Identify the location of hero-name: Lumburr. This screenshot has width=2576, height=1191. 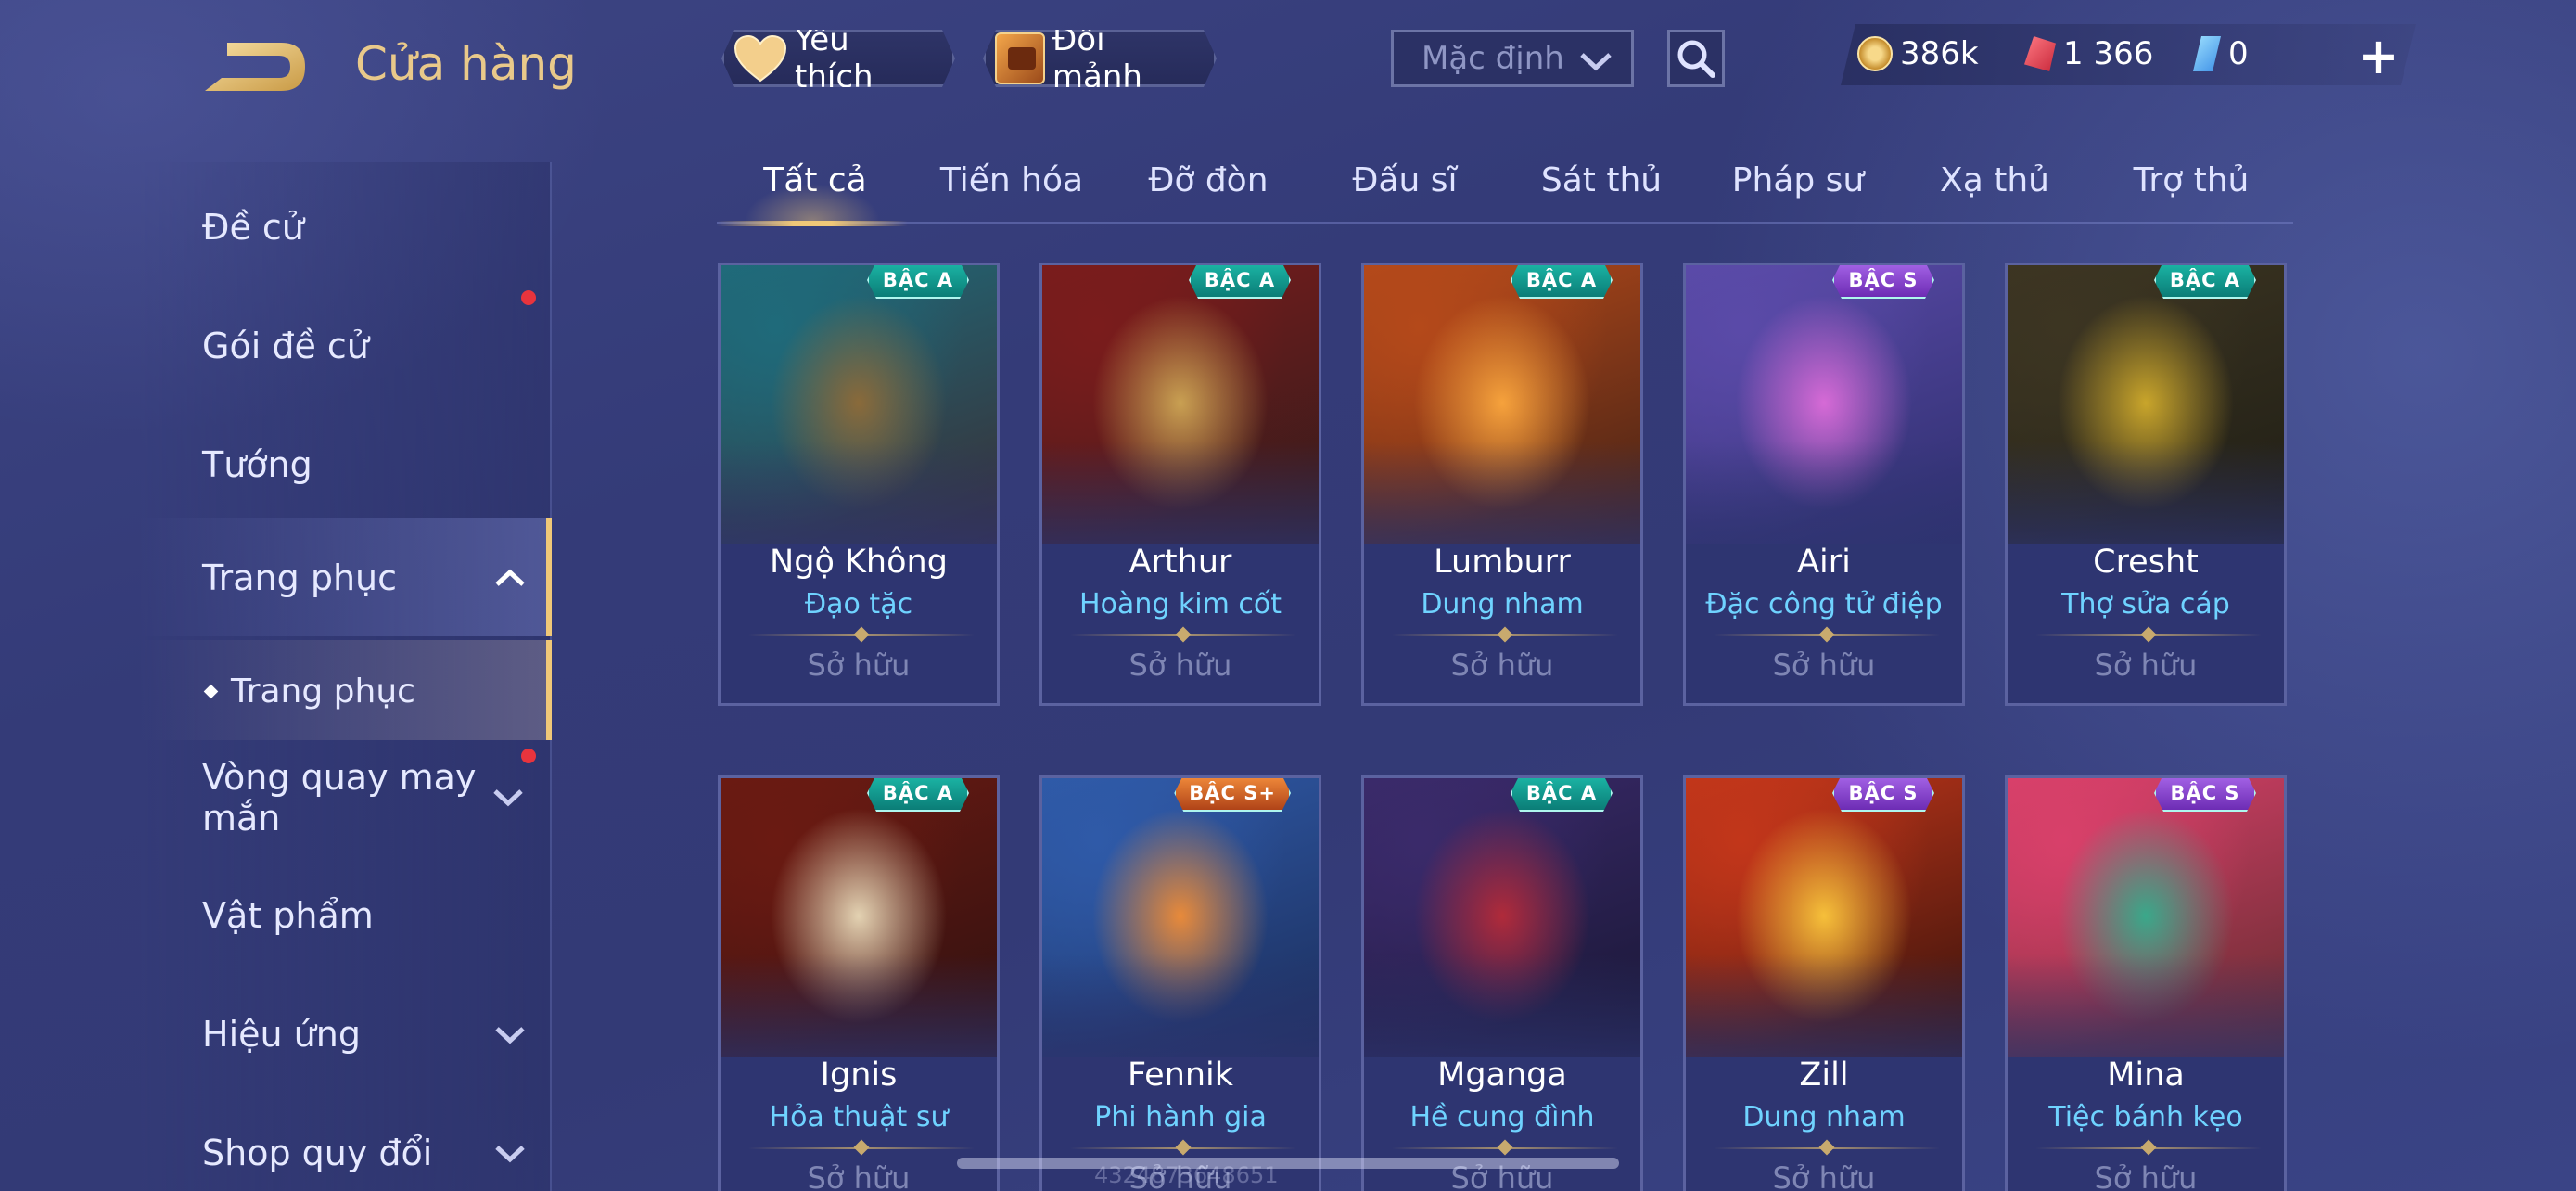
(1502, 562).